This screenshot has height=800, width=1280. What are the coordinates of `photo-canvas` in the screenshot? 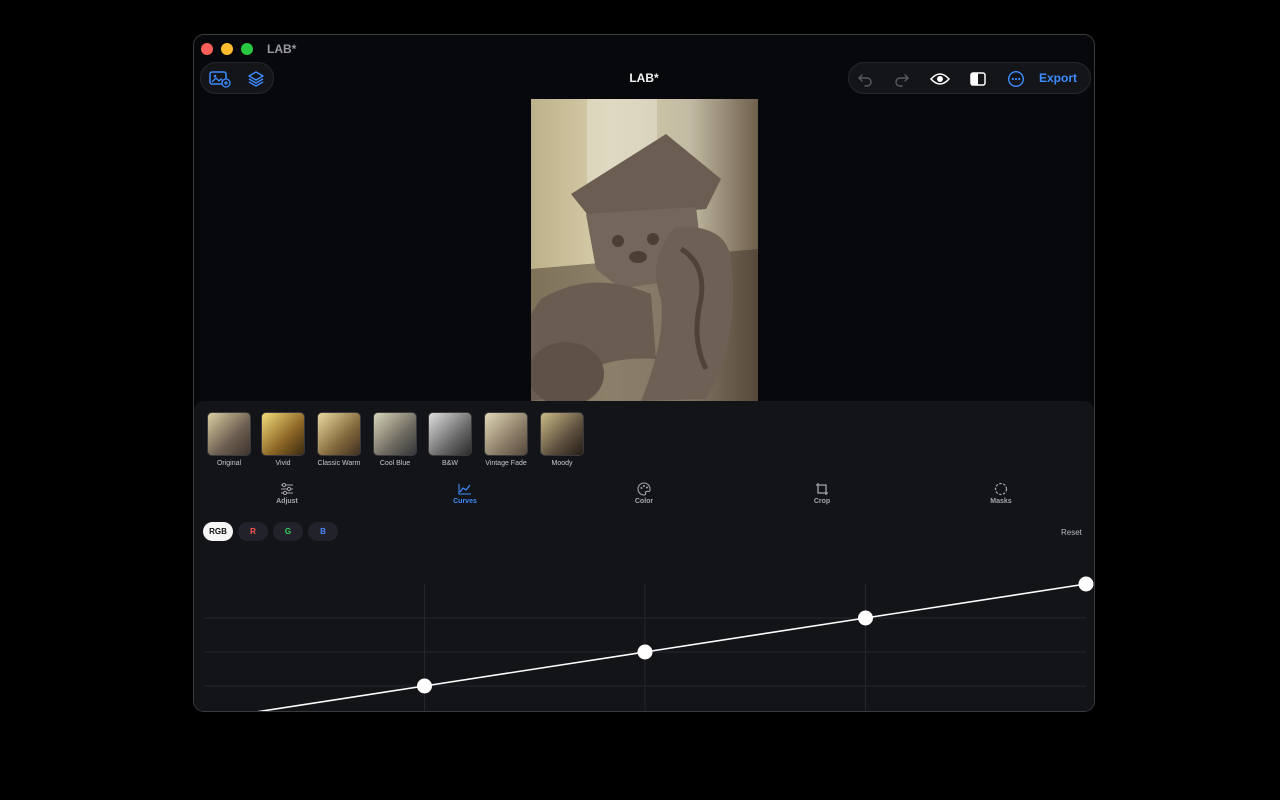 It's located at (644, 250).